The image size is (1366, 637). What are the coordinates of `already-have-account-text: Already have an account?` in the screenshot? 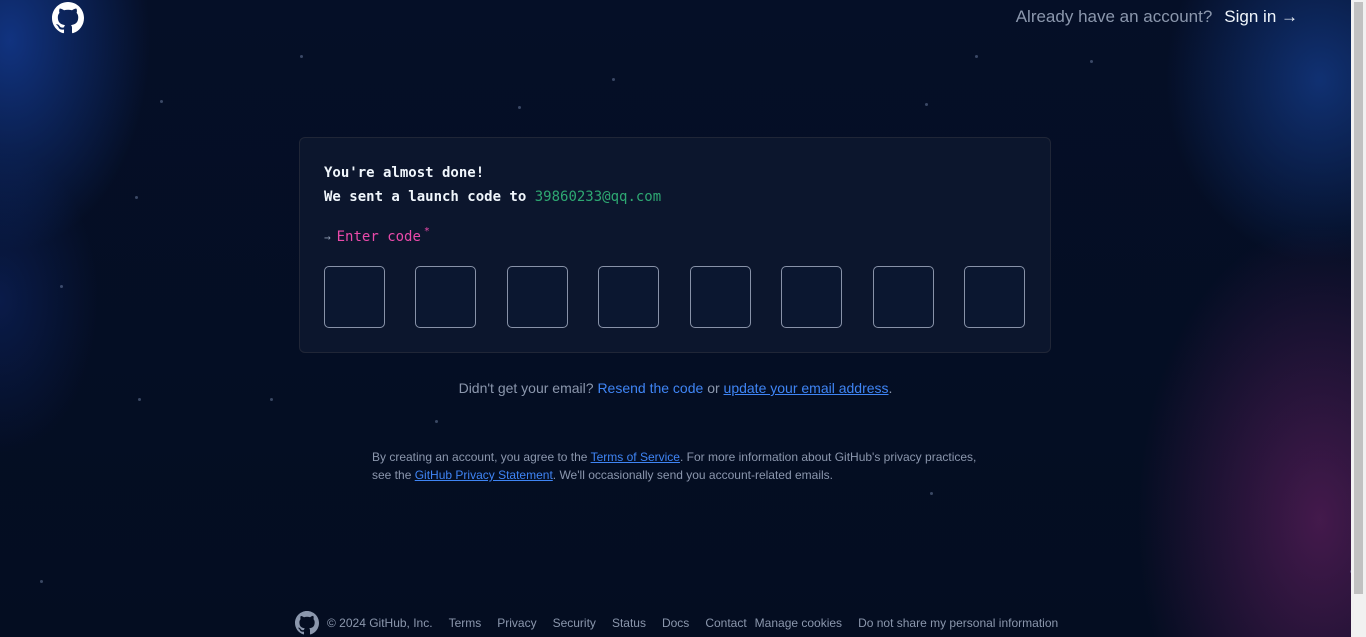 It's located at (1114, 16).